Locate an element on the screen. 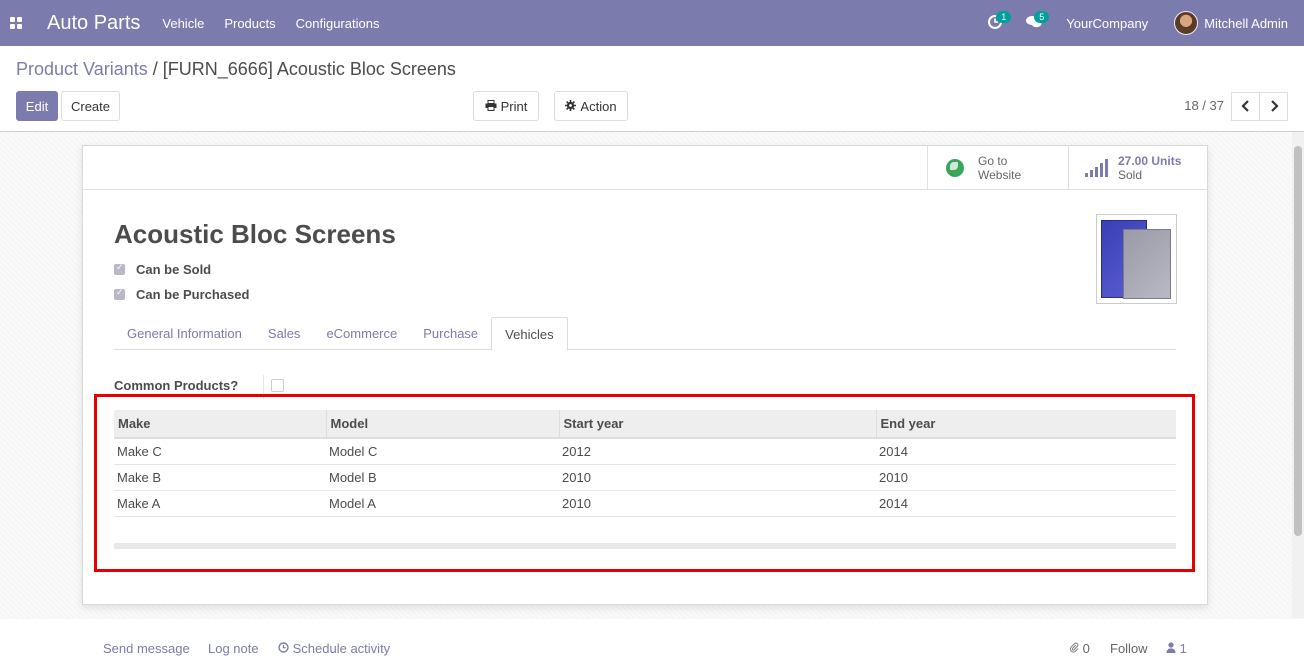 The image size is (1304, 669). action-label: Action is located at coordinates (598, 106).